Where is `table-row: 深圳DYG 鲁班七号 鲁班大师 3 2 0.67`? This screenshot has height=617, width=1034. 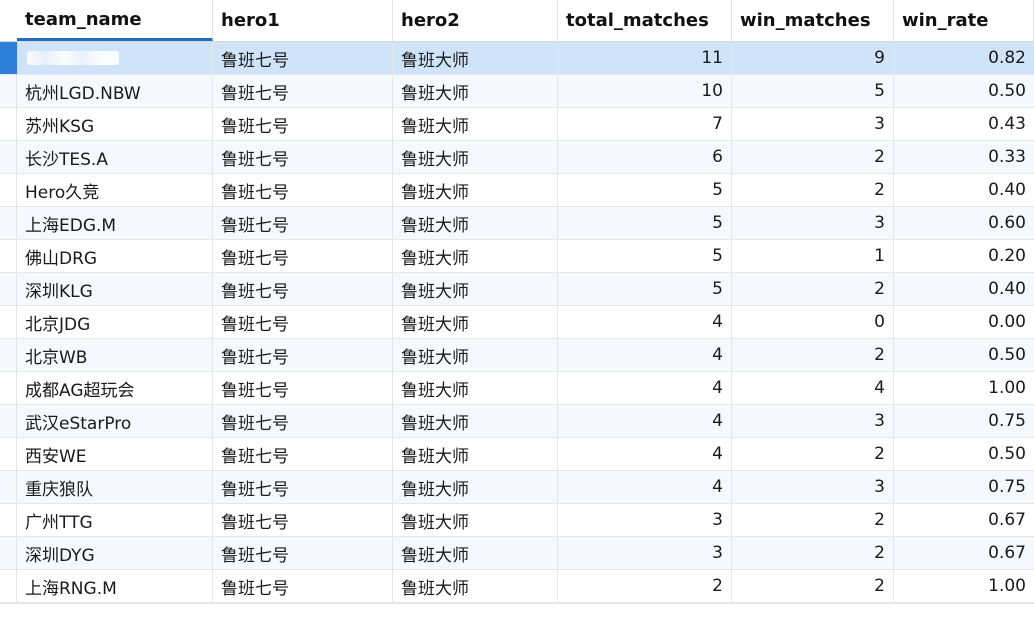
table-row: 深圳DYG 鲁班七号 鲁班大师 3 2 0.67 is located at coordinates (517, 553).